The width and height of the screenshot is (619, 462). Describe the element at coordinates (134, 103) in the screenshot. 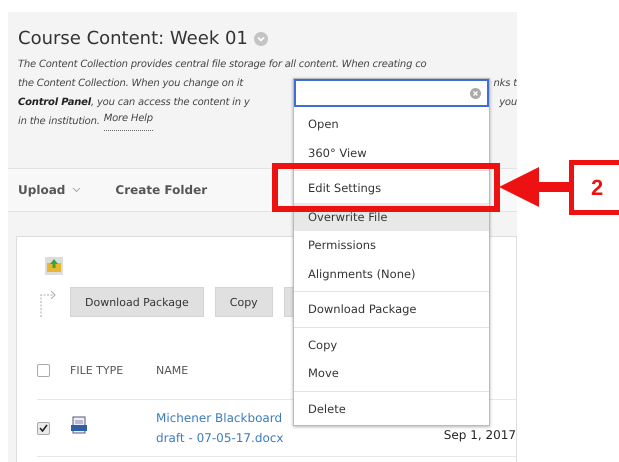

I see `description-text: Control Panel, you can access the content in y` at that location.